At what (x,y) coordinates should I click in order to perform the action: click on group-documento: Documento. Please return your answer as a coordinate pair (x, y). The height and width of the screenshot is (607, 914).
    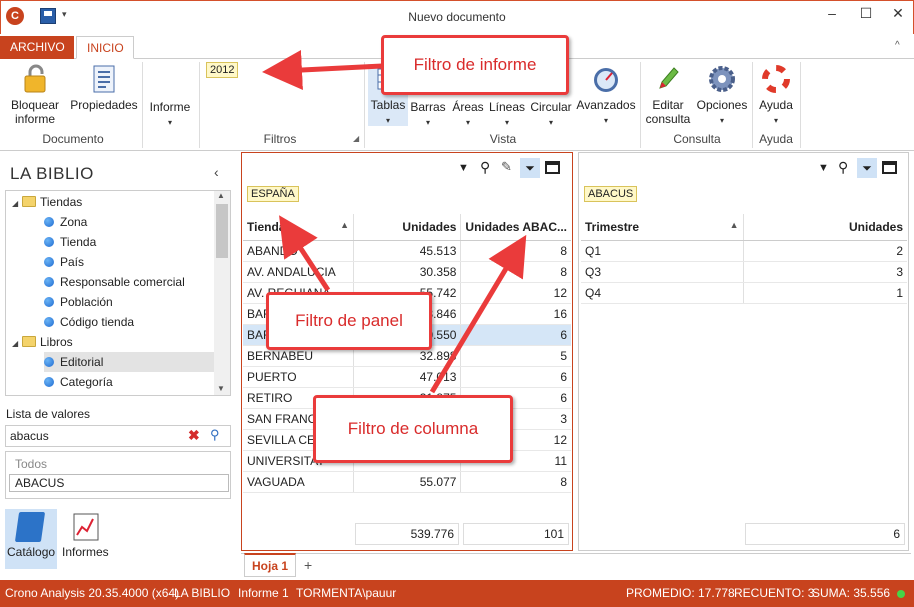
    Looking at the image, I should click on (73, 139).